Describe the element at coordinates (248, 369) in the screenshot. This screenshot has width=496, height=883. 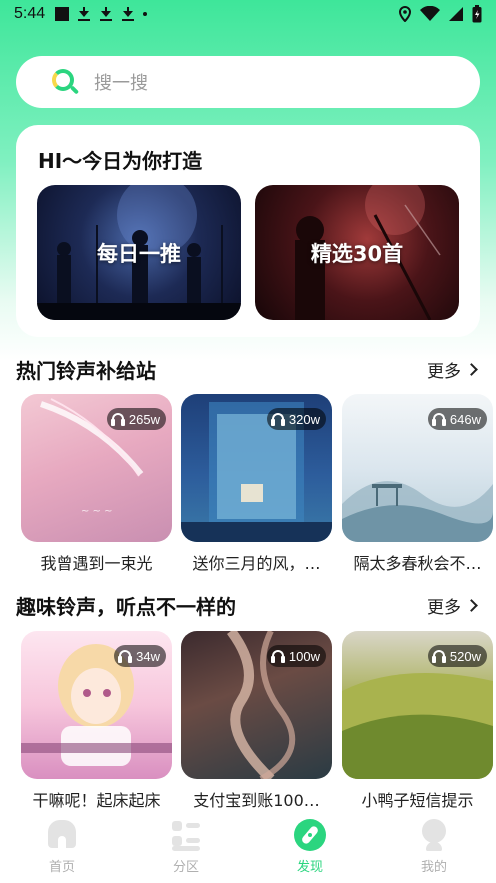
I see `hot-section-header: 热门铃声补给站 更多` at that location.